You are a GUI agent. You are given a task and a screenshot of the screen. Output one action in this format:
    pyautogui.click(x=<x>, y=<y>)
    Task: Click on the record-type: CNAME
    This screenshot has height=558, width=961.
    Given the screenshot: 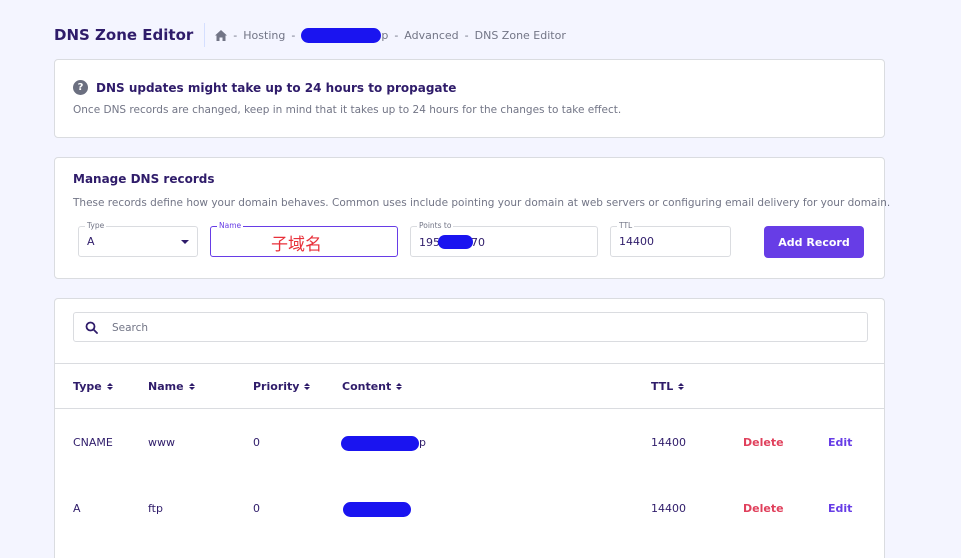 What is the action you would take?
    pyautogui.click(x=93, y=442)
    